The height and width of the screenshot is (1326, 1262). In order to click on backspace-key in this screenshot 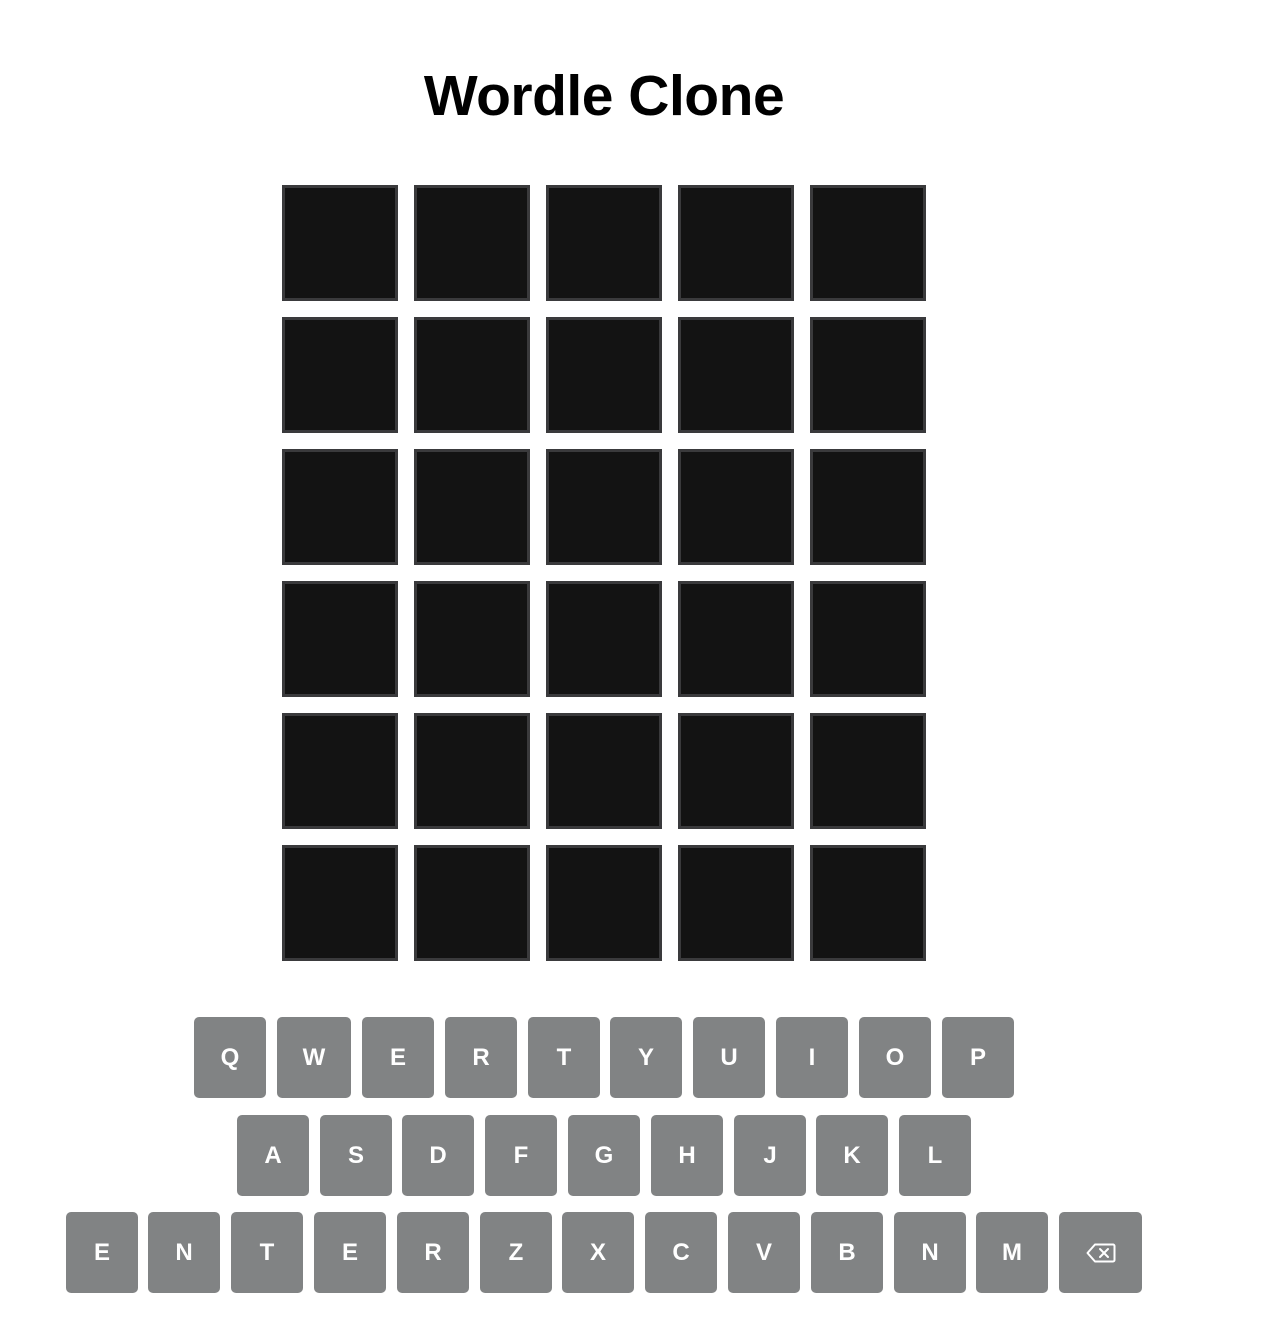, I will do `click(1100, 1252)`.